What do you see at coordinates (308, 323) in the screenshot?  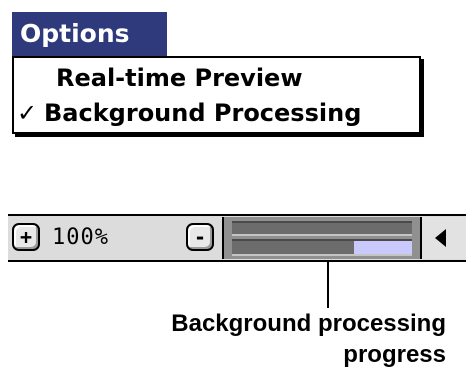 I see `callout-line-1: Background processing` at bounding box center [308, 323].